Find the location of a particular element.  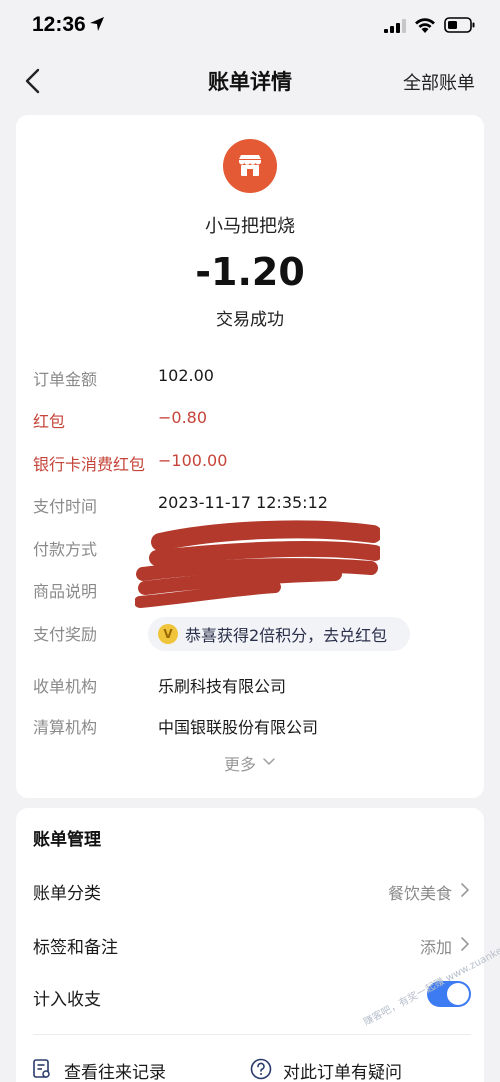

payment-reward-label: 支付奖励 is located at coordinates (65, 634).